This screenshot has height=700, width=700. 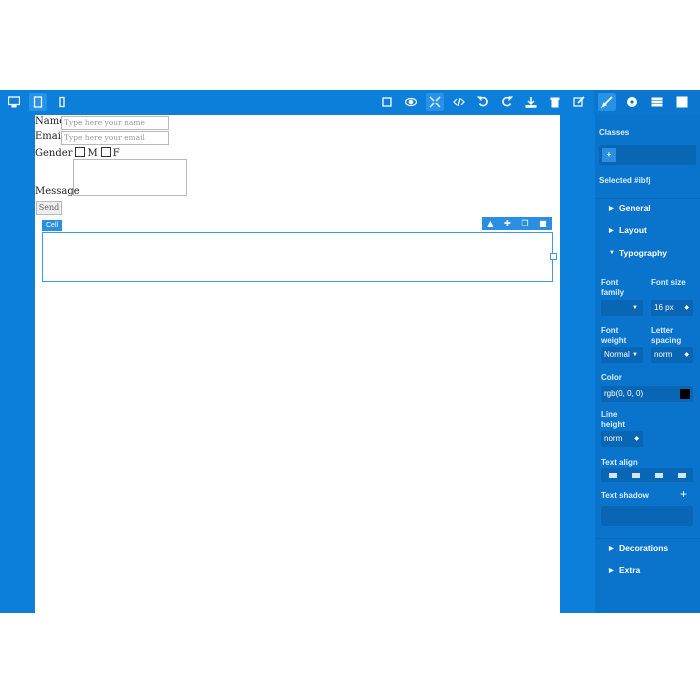 I want to click on panel-tabs, so click(x=647, y=102).